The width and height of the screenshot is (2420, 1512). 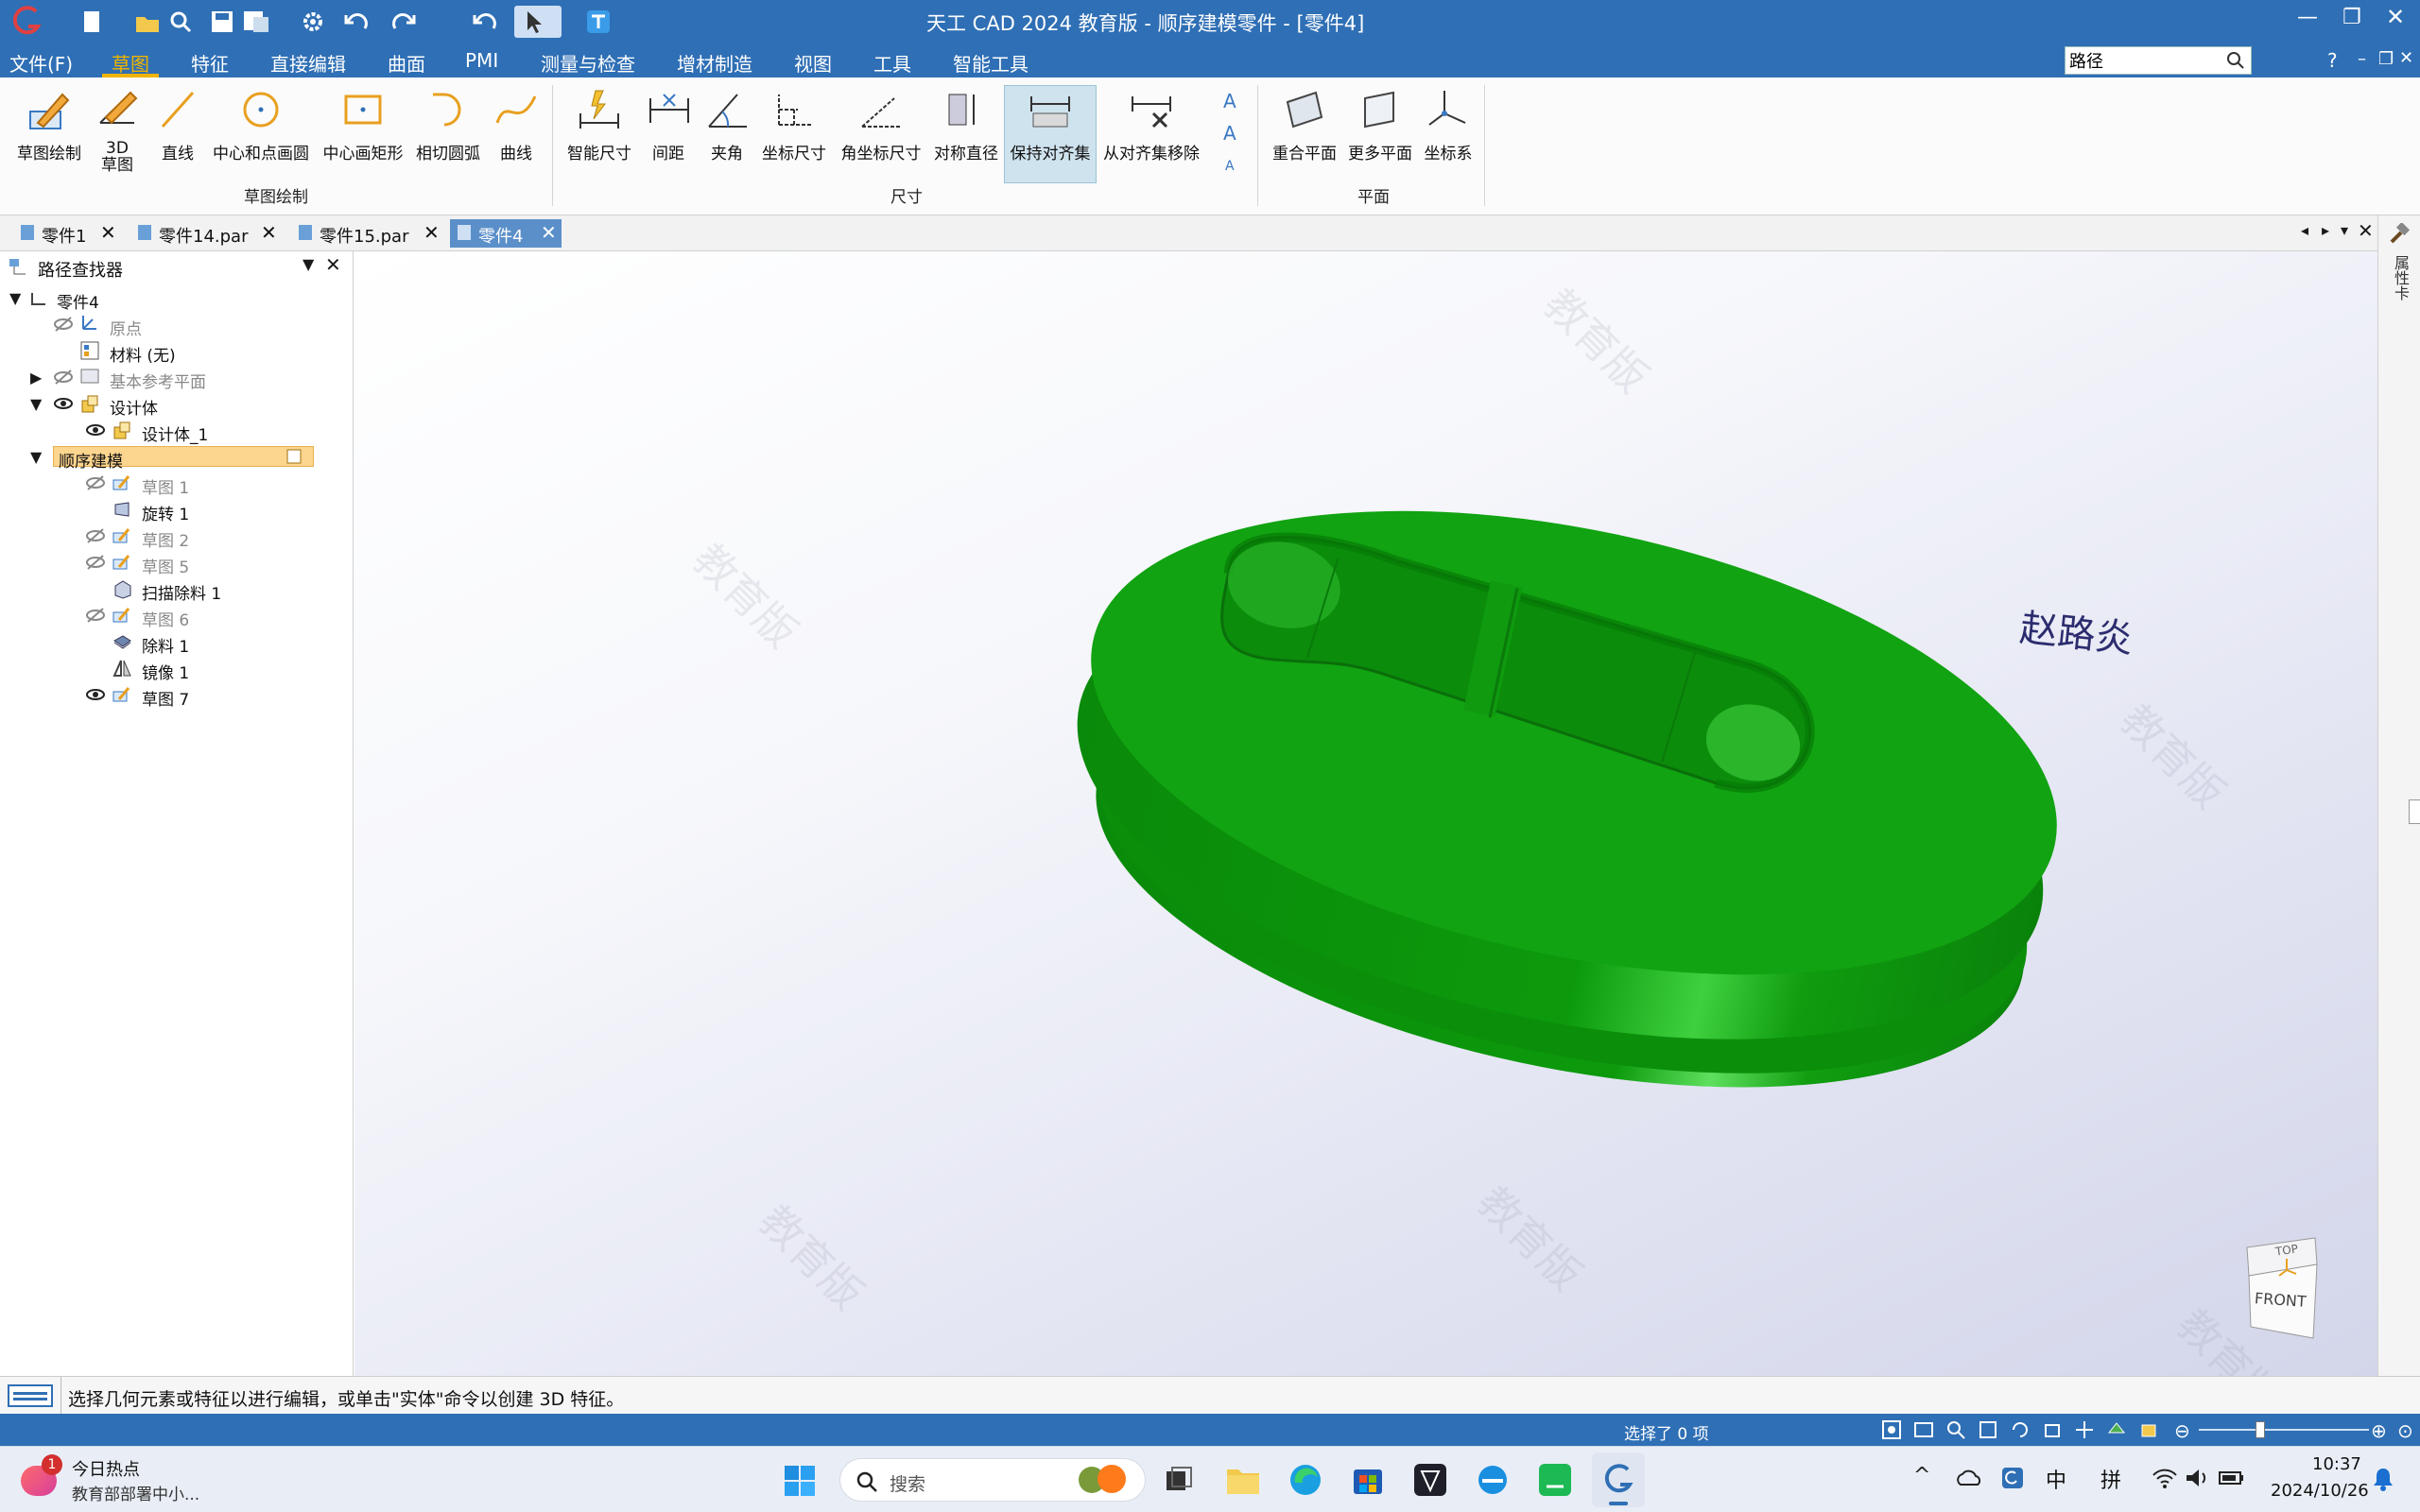 What do you see at coordinates (481, 60) in the screenshot?
I see `tab-pmi: PMI` at bounding box center [481, 60].